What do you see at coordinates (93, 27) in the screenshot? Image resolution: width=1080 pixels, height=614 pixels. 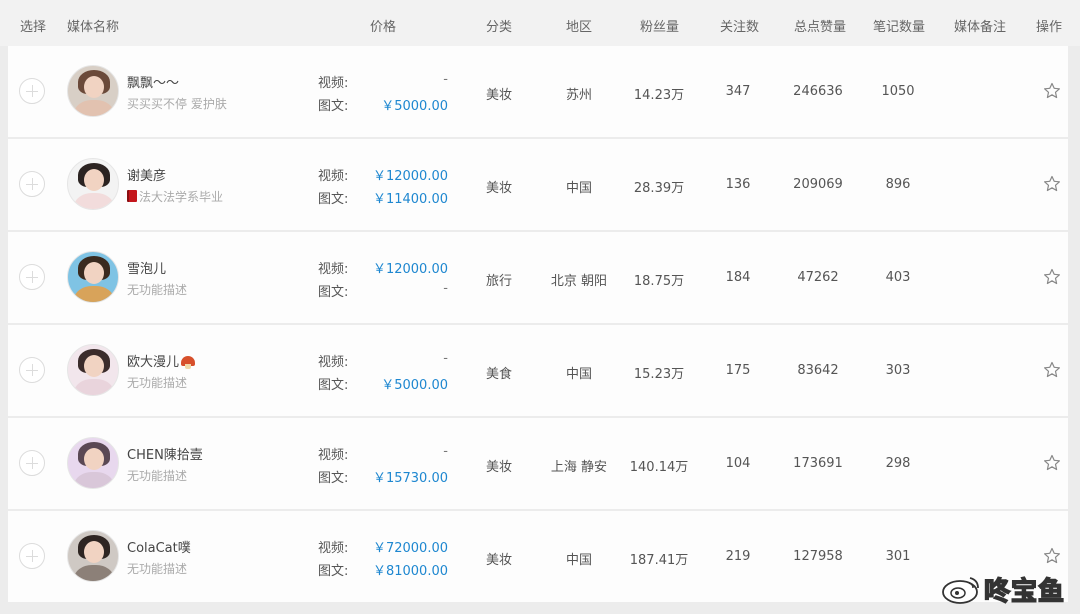 I see `header-media-name: 媒体名称` at bounding box center [93, 27].